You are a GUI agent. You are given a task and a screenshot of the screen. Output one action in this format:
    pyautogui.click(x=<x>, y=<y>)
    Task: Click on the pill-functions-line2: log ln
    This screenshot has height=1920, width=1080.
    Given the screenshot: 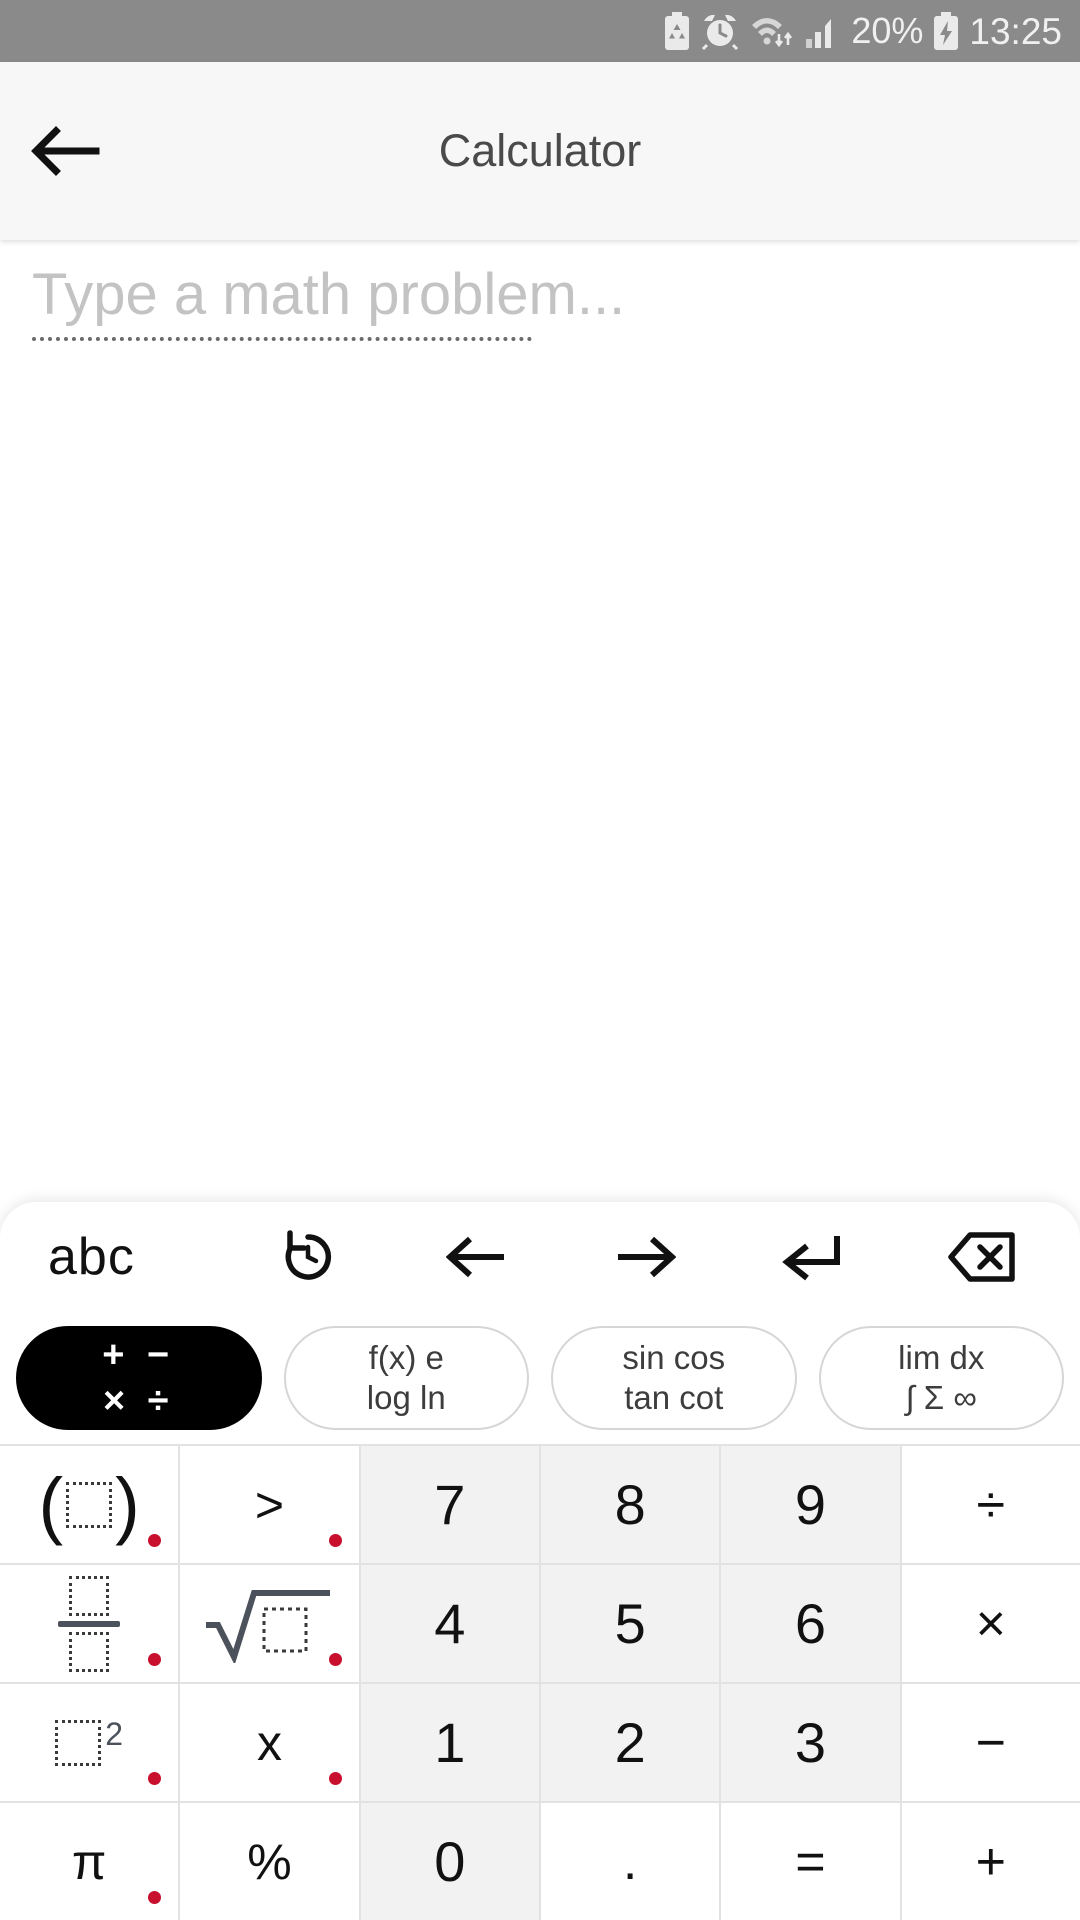 What is the action you would take?
    pyautogui.click(x=406, y=1397)
    